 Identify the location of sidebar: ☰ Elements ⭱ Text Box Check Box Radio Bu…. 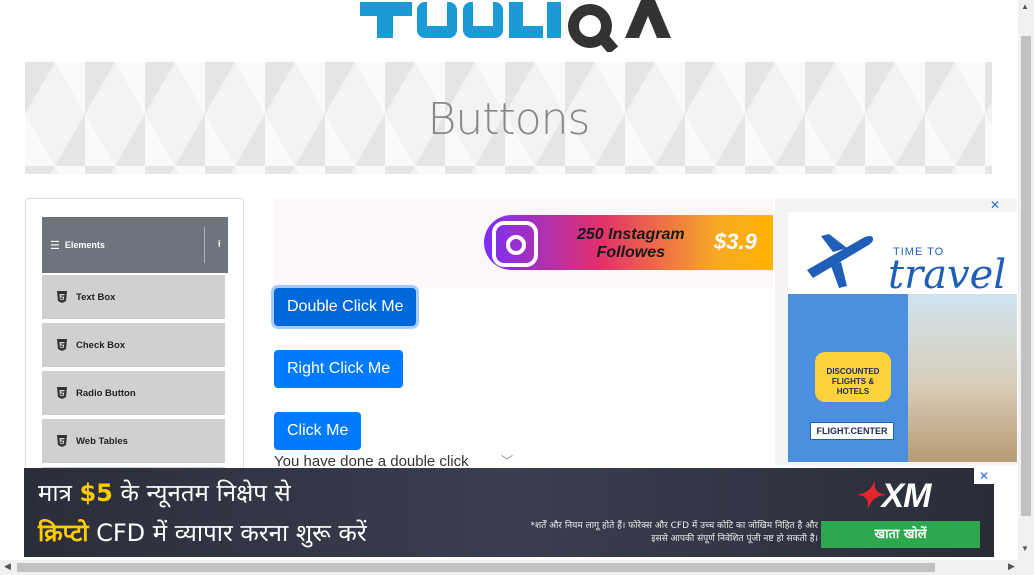
(134, 343).